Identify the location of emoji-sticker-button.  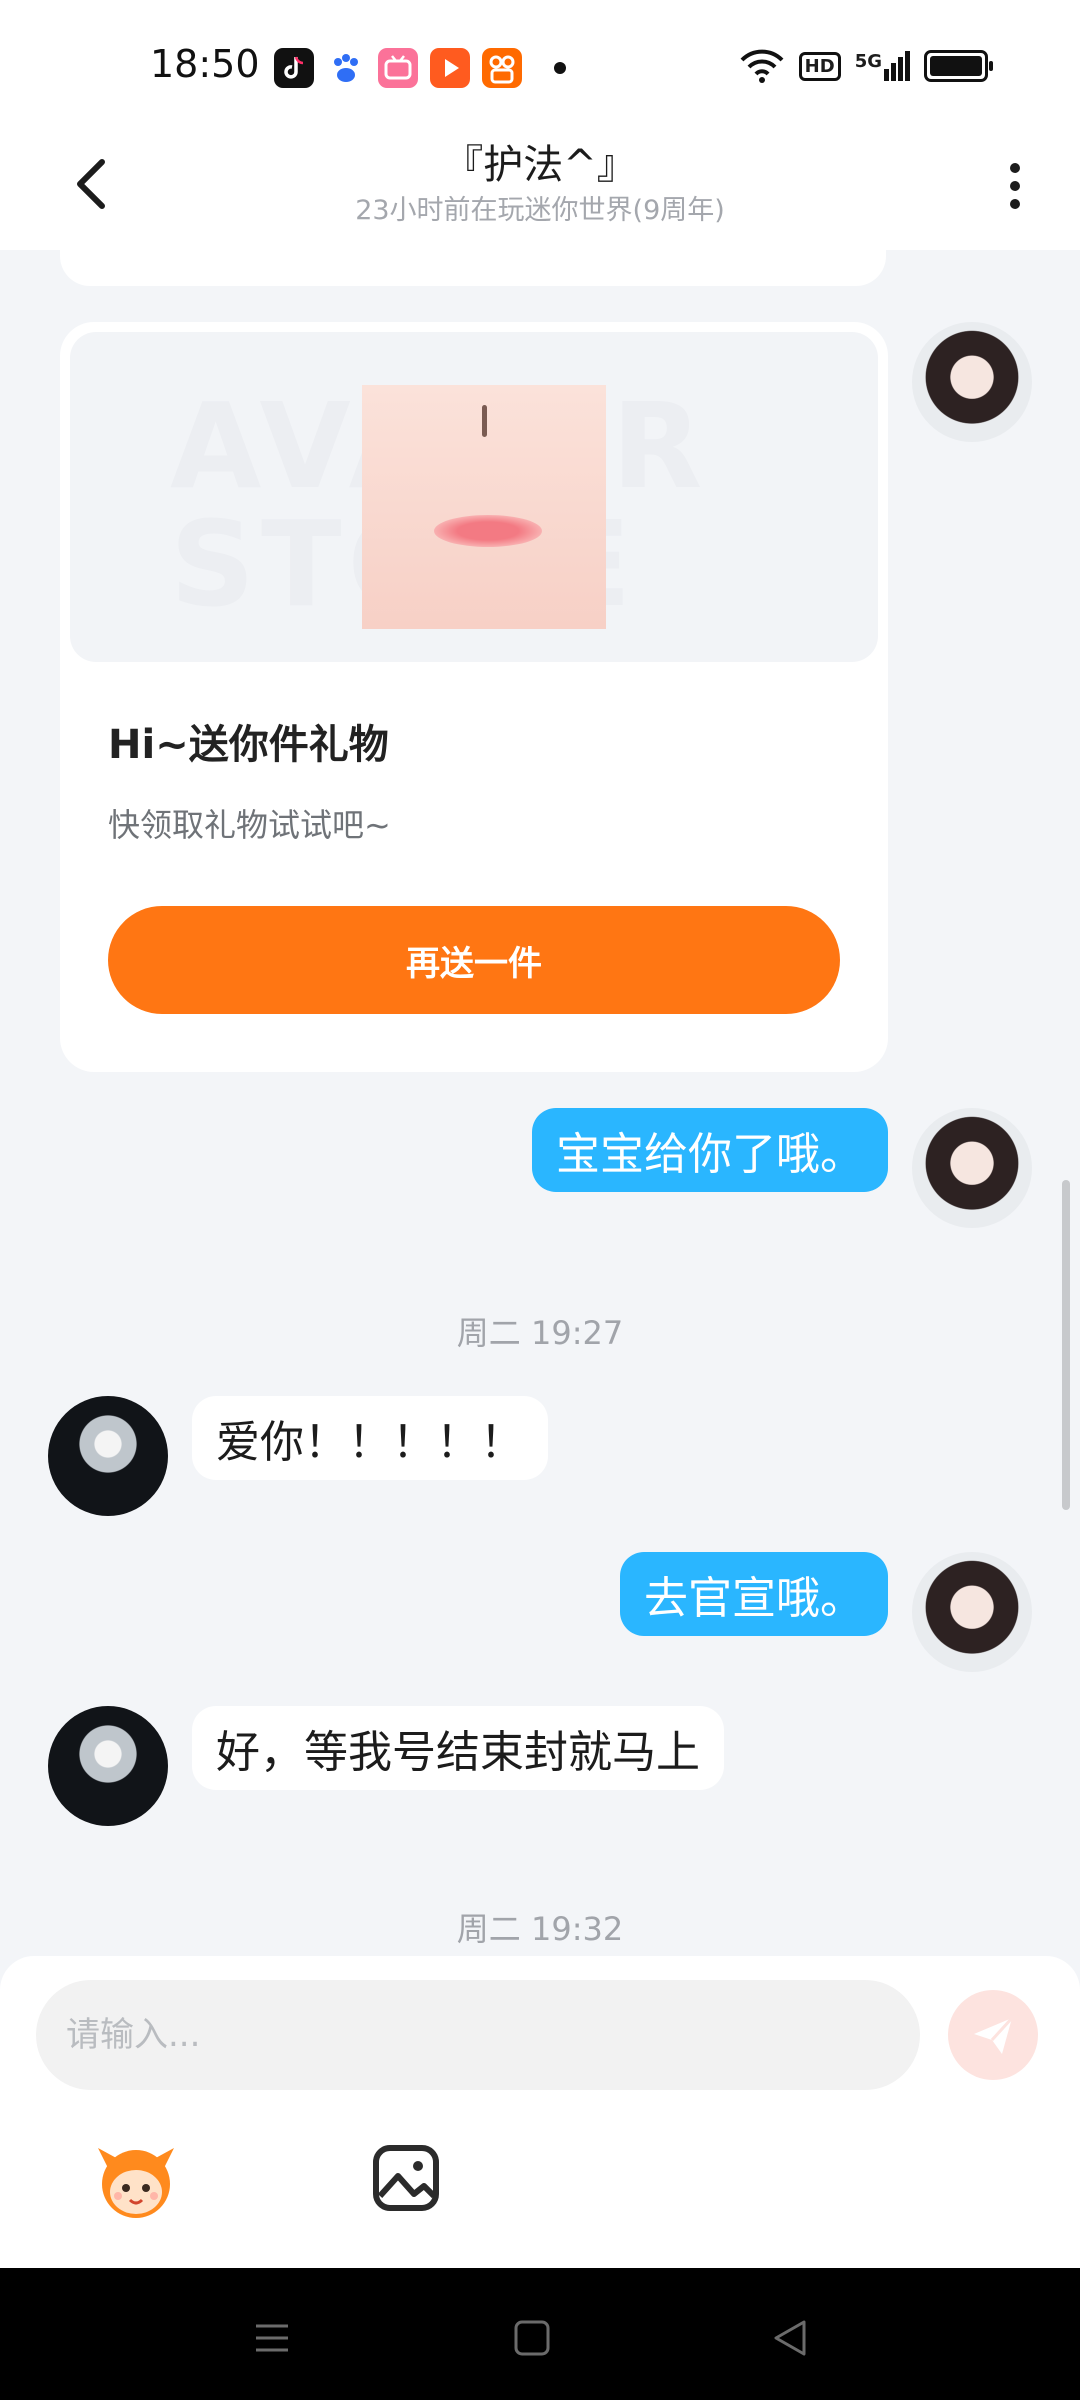
(136, 2180).